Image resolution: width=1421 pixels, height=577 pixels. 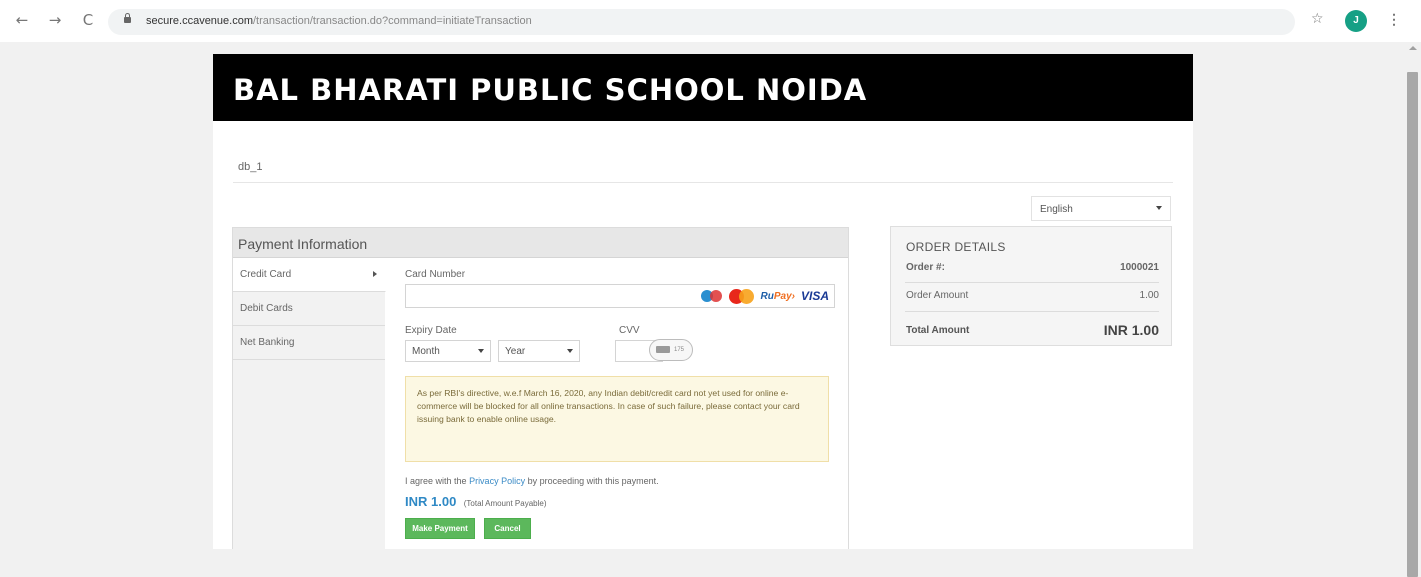 I want to click on visa-logo-icon: VISA, so click(x=814, y=296).